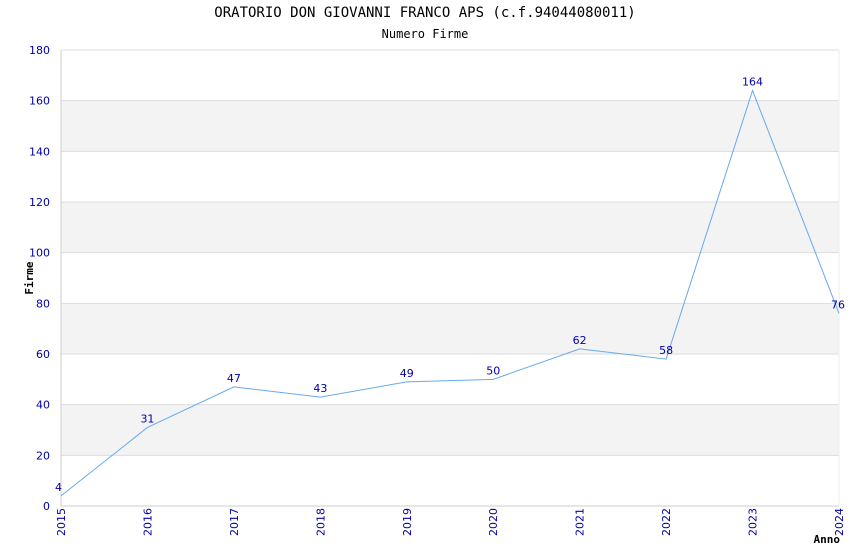 The height and width of the screenshot is (550, 850). Describe the element at coordinates (29, 277) in the screenshot. I see `y-axis-title: Firme` at that location.